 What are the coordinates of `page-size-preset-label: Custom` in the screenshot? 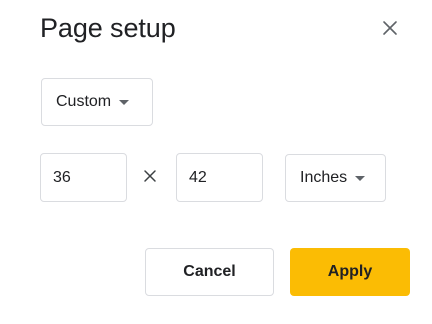 It's located at (84, 101).